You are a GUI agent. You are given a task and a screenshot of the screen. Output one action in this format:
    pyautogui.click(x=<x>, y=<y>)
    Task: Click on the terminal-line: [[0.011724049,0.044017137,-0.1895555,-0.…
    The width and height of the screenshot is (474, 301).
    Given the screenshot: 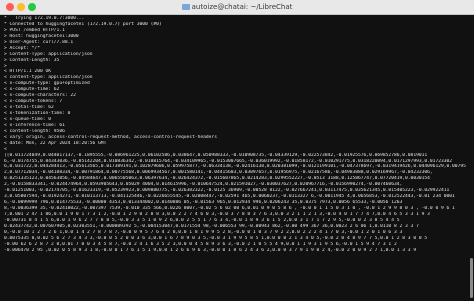 What is the action you would take?
    pyautogui.click(x=216, y=155)
    